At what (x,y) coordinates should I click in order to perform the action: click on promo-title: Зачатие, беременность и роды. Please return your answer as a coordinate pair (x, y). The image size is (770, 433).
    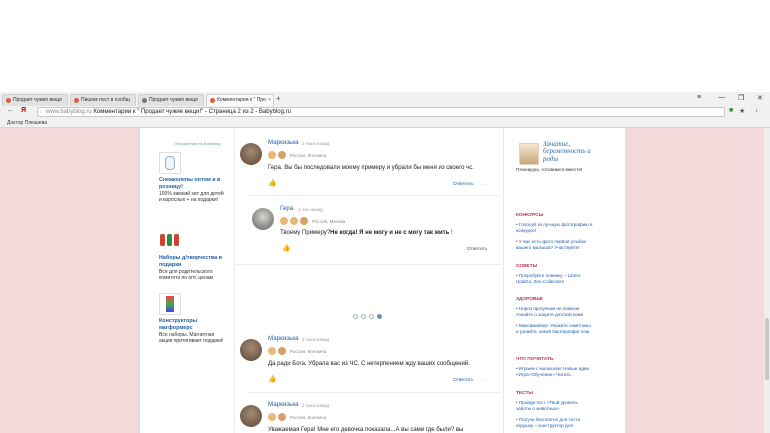
    Looking at the image, I should click on (571, 151).